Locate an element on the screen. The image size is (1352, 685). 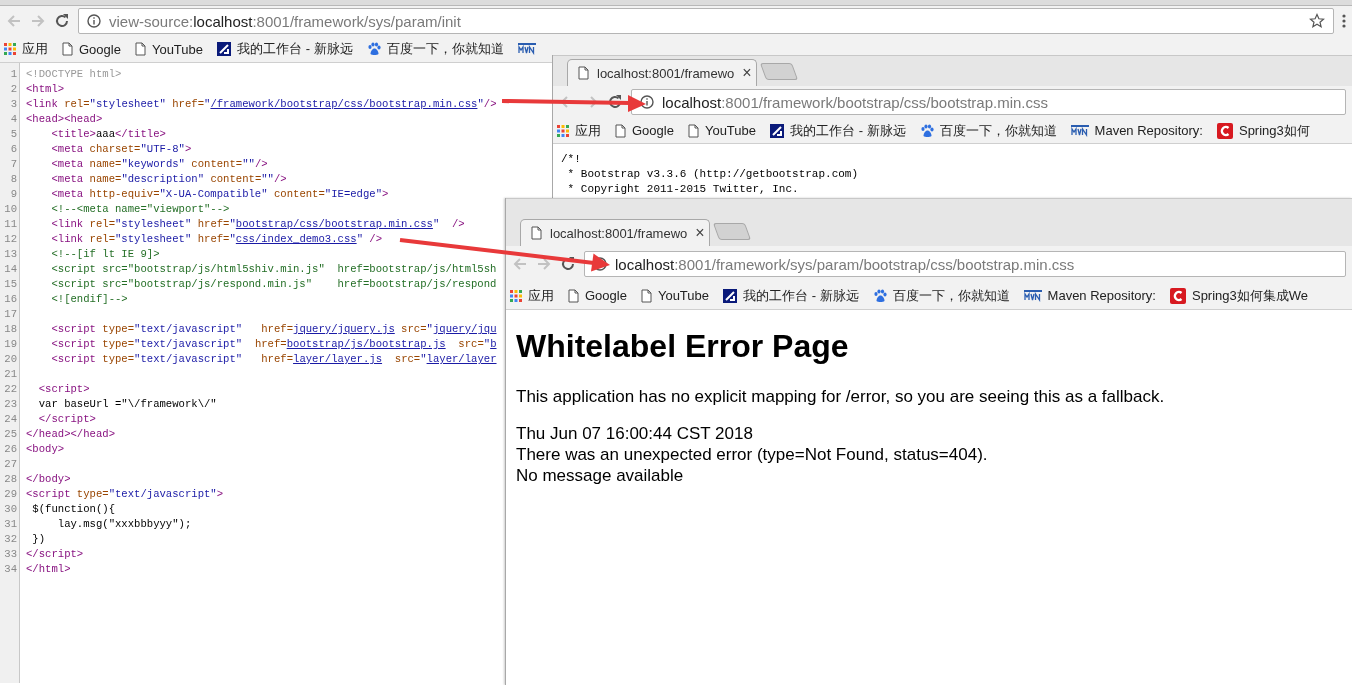
line-number: 21 is located at coordinates (10, 374).